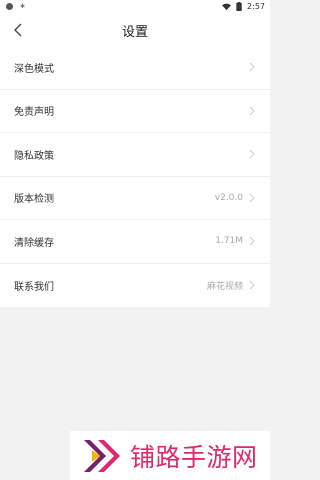 The image size is (320, 480). Describe the element at coordinates (135, 111) in the screenshot. I see `setting-disclaimer: 免责声明` at that location.